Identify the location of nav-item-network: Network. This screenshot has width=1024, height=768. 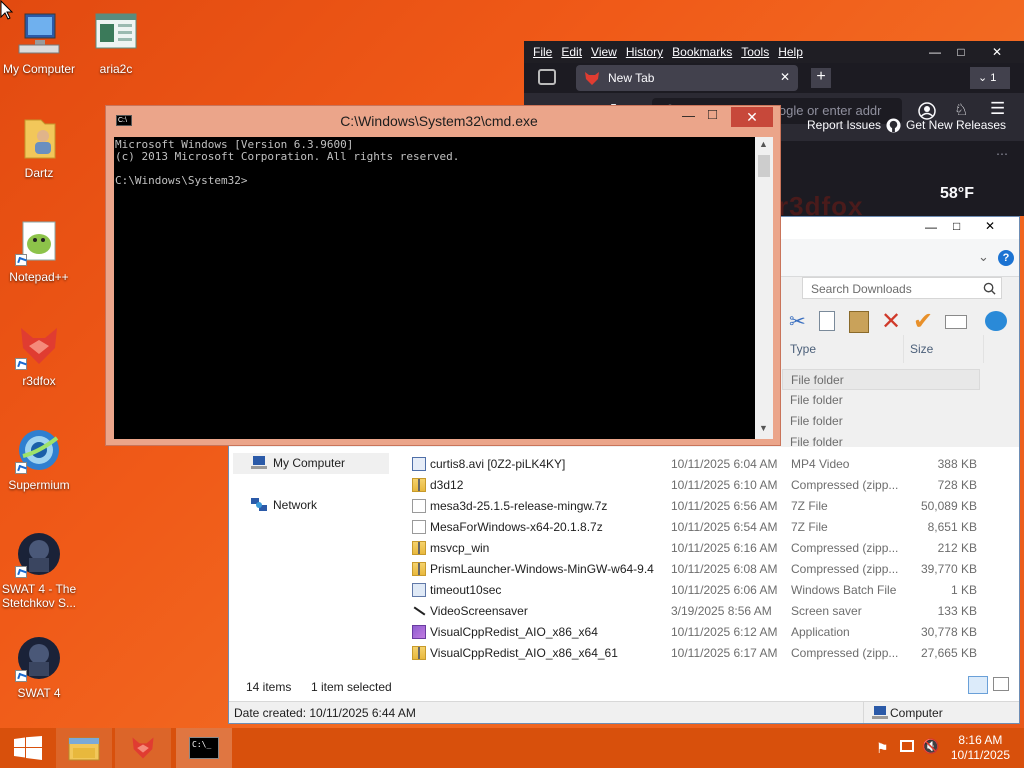
(311, 505).